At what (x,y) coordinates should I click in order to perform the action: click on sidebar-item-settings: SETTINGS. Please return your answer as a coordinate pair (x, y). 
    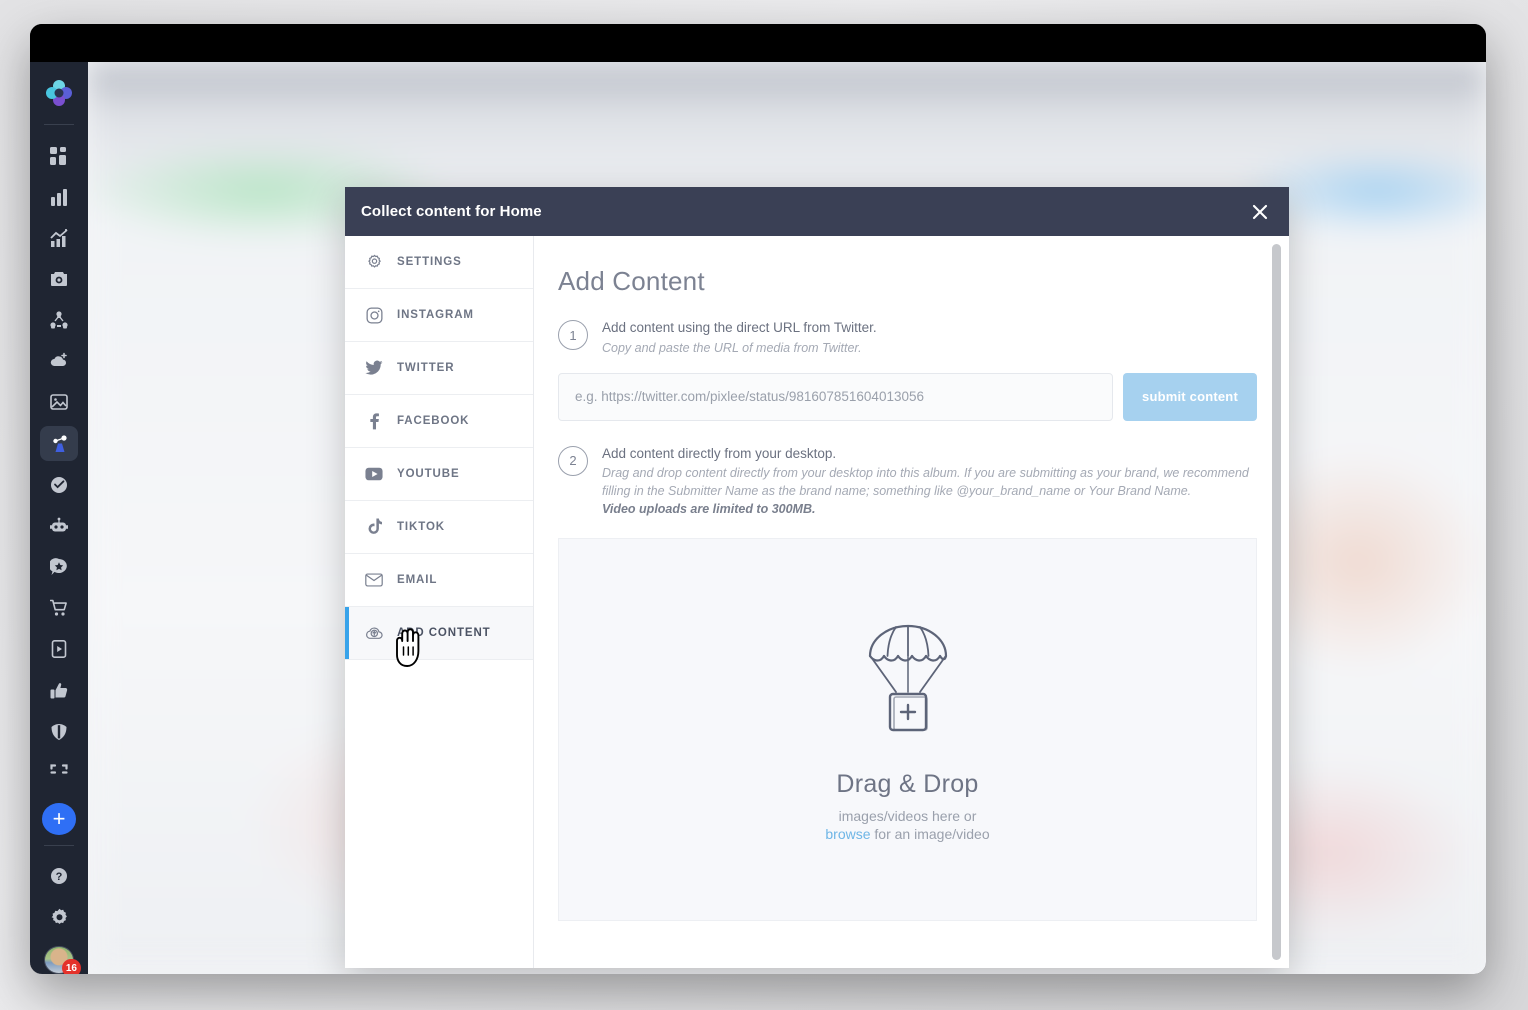
    Looking at the image, I should click on (439, 262).